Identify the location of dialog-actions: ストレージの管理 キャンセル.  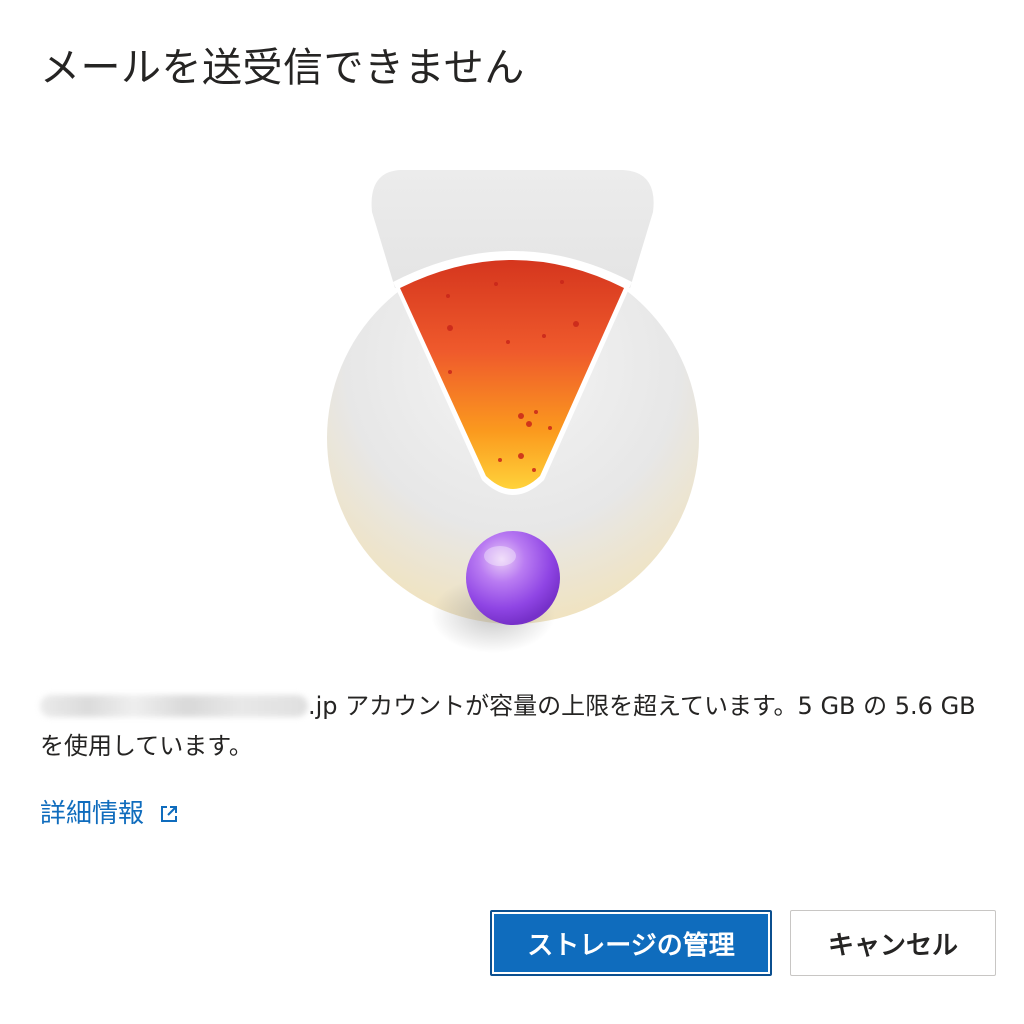
(743, 943).